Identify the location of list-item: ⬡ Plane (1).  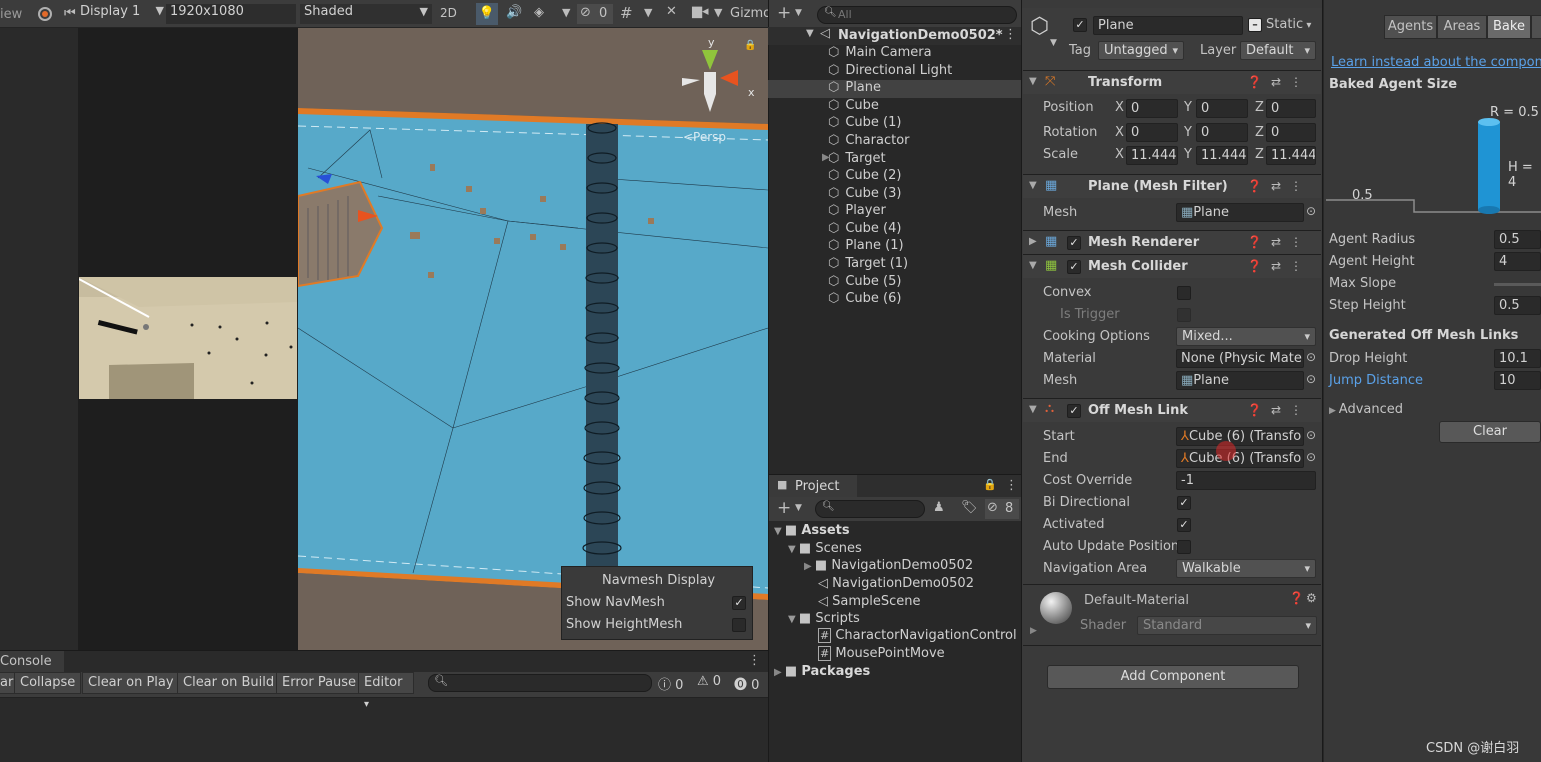
(866, 245).